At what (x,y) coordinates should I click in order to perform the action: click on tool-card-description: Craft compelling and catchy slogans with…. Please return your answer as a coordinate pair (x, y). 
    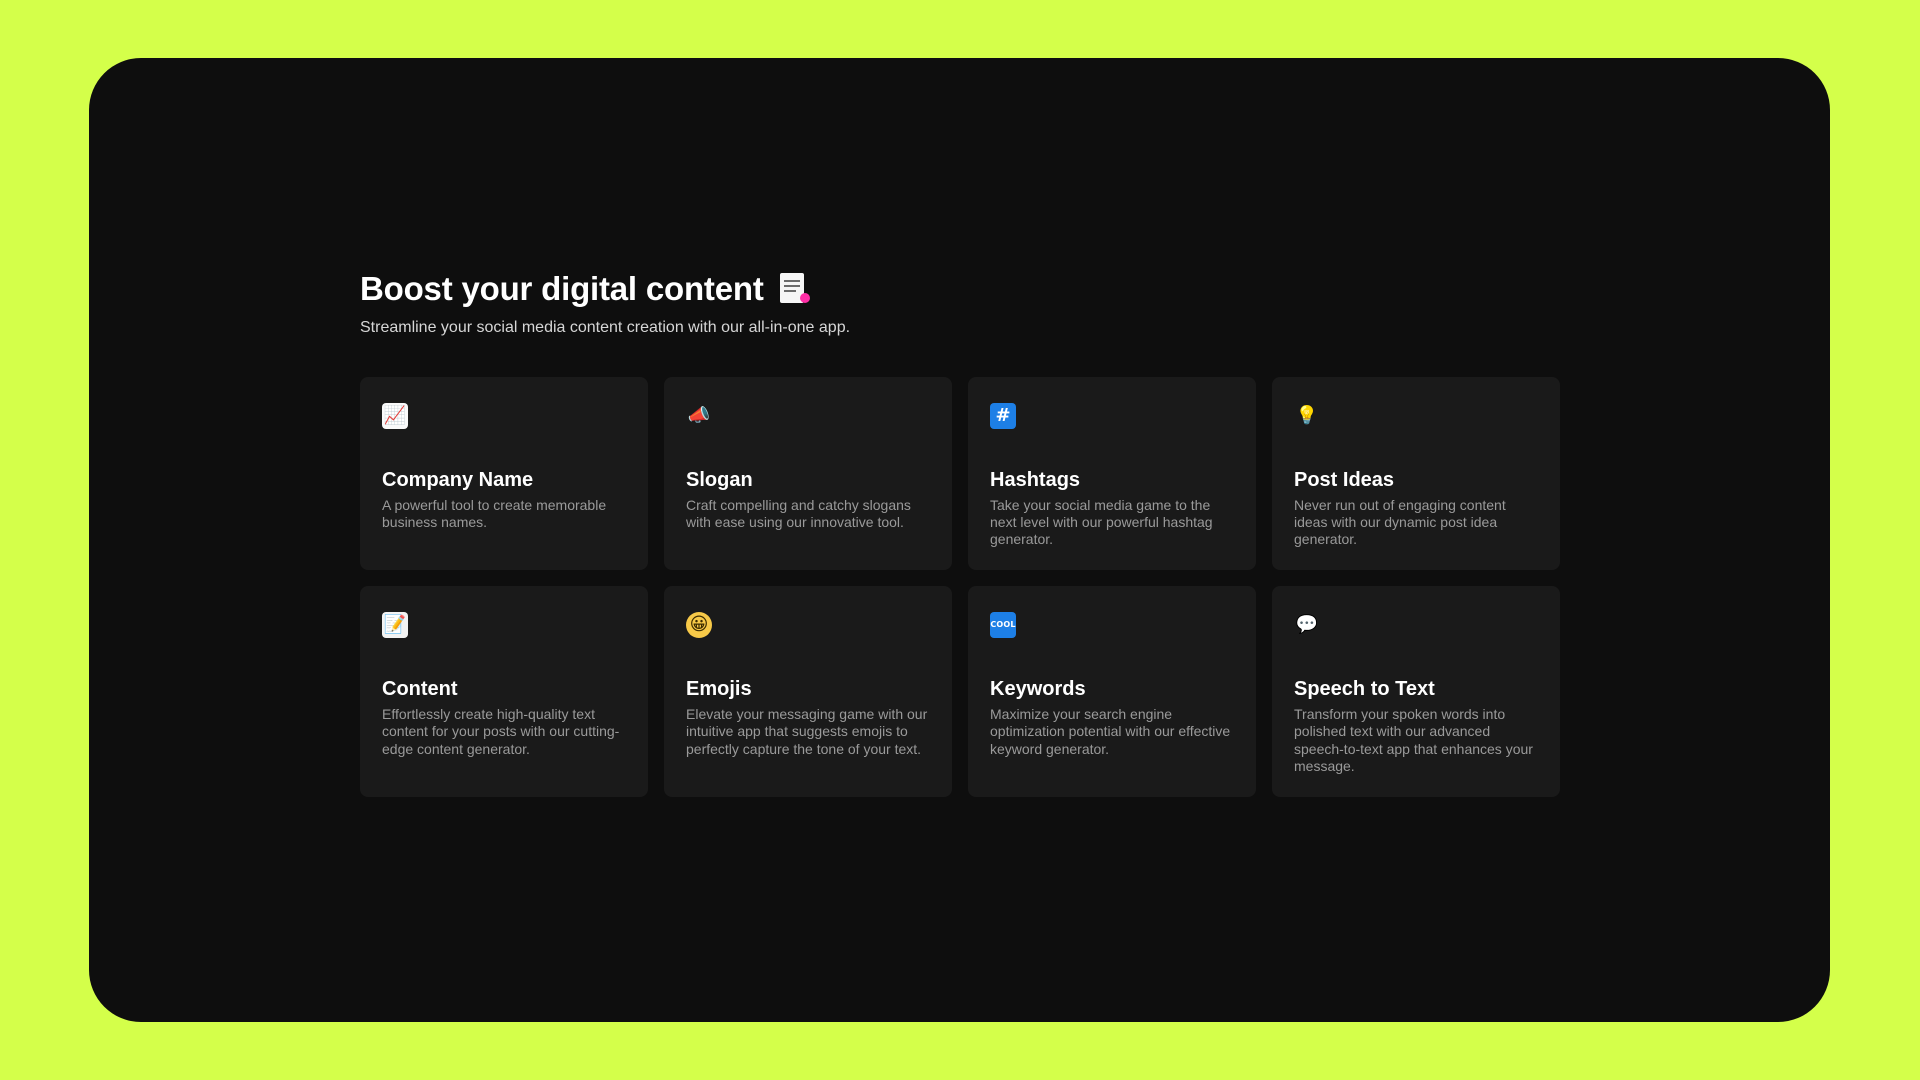
    Looking at the image, I should click on (798, 514).